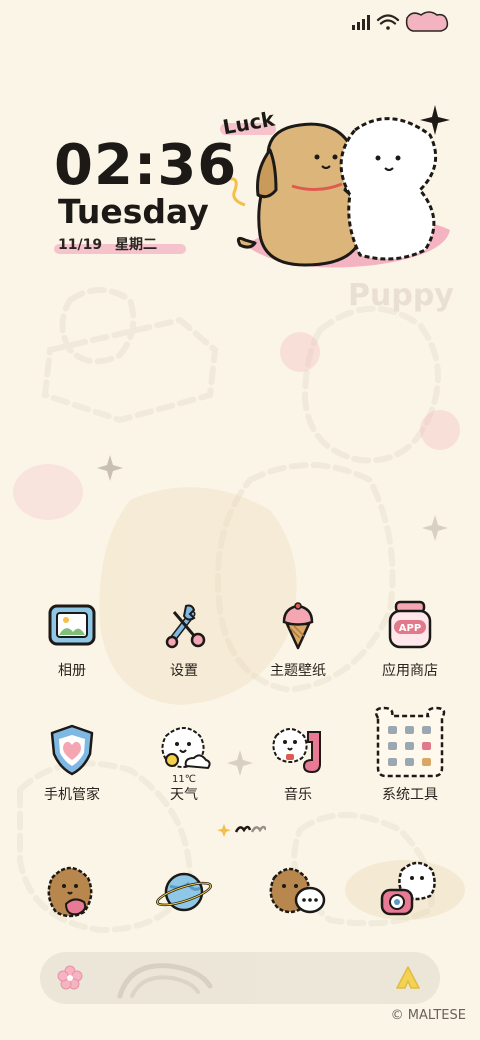 The image size is (480, 1040). I want to click on app-music: 音乐, so click(298, 772).